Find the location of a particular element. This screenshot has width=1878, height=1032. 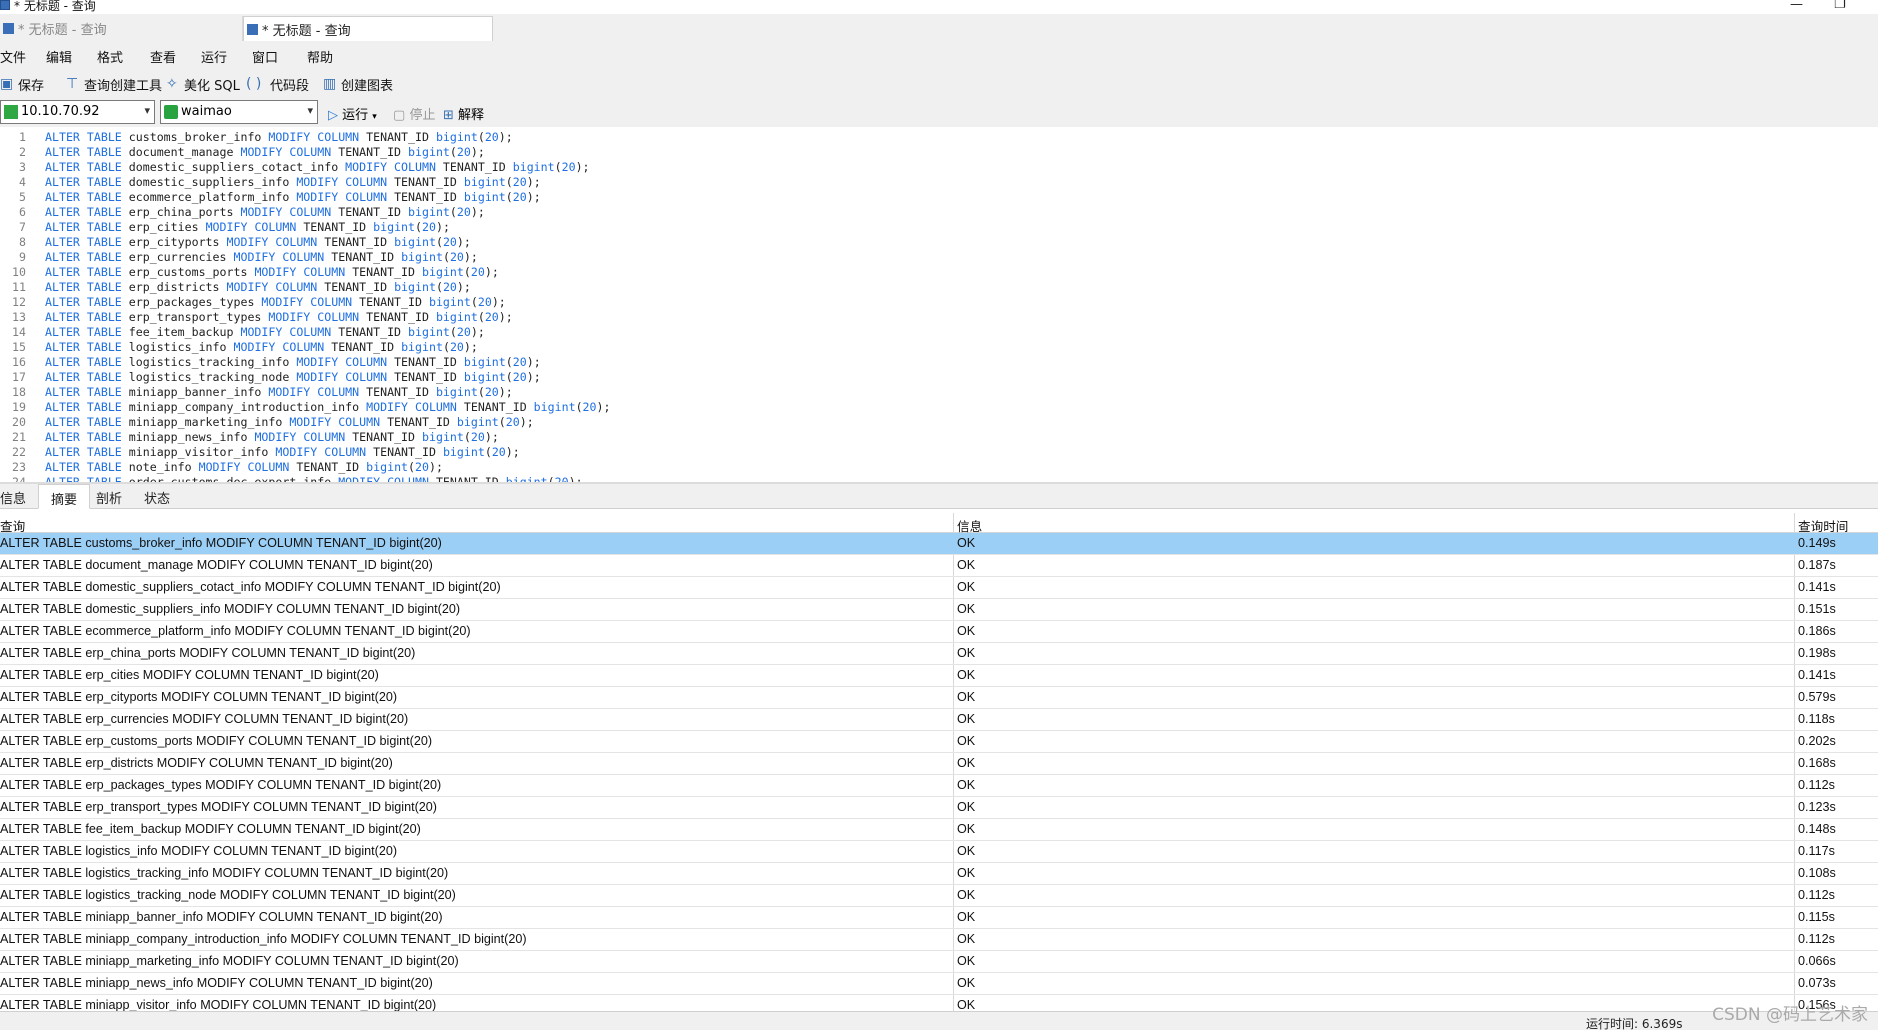

line-number: 14 is located at coordinates (19, 332).